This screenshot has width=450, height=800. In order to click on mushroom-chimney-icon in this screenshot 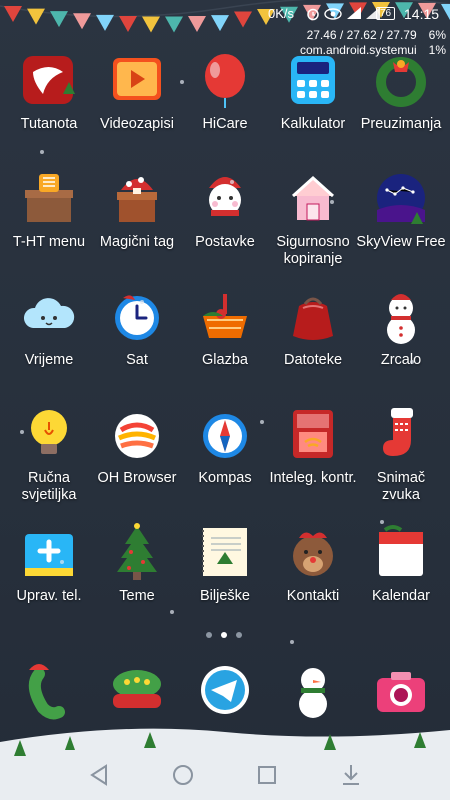, I will do `click(137, 199)`.